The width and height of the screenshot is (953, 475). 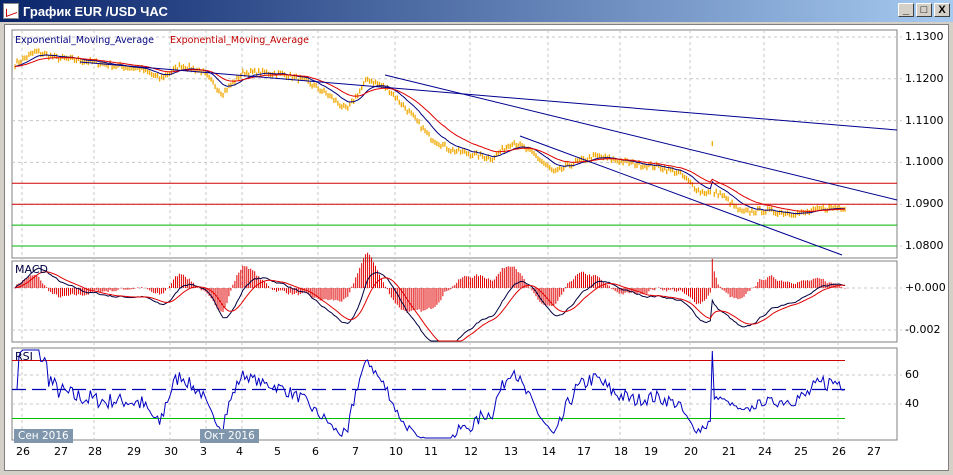 I want to click on macd-signal-line, so click(x=430, y=306).